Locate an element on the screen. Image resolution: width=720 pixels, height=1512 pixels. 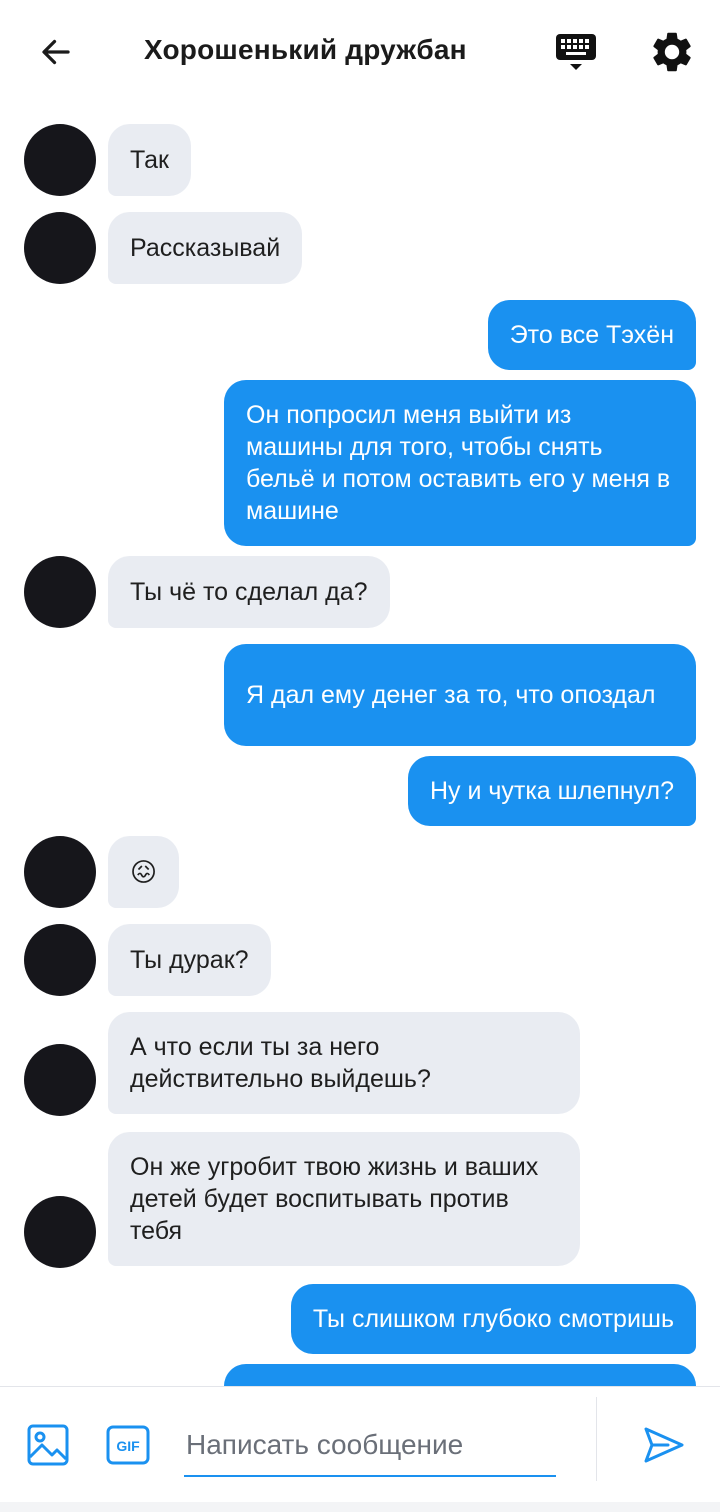
system-nav-bar is located at coordinates (360, 1507).